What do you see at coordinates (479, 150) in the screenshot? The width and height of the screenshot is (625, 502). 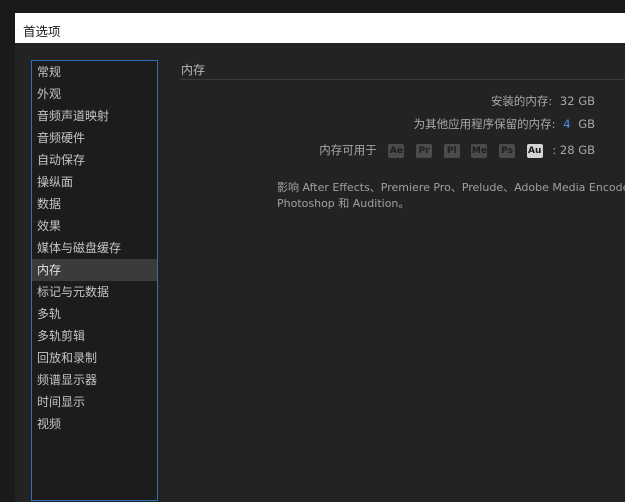 I see `app-me-icon: Me` at bounding box center [479, 150].